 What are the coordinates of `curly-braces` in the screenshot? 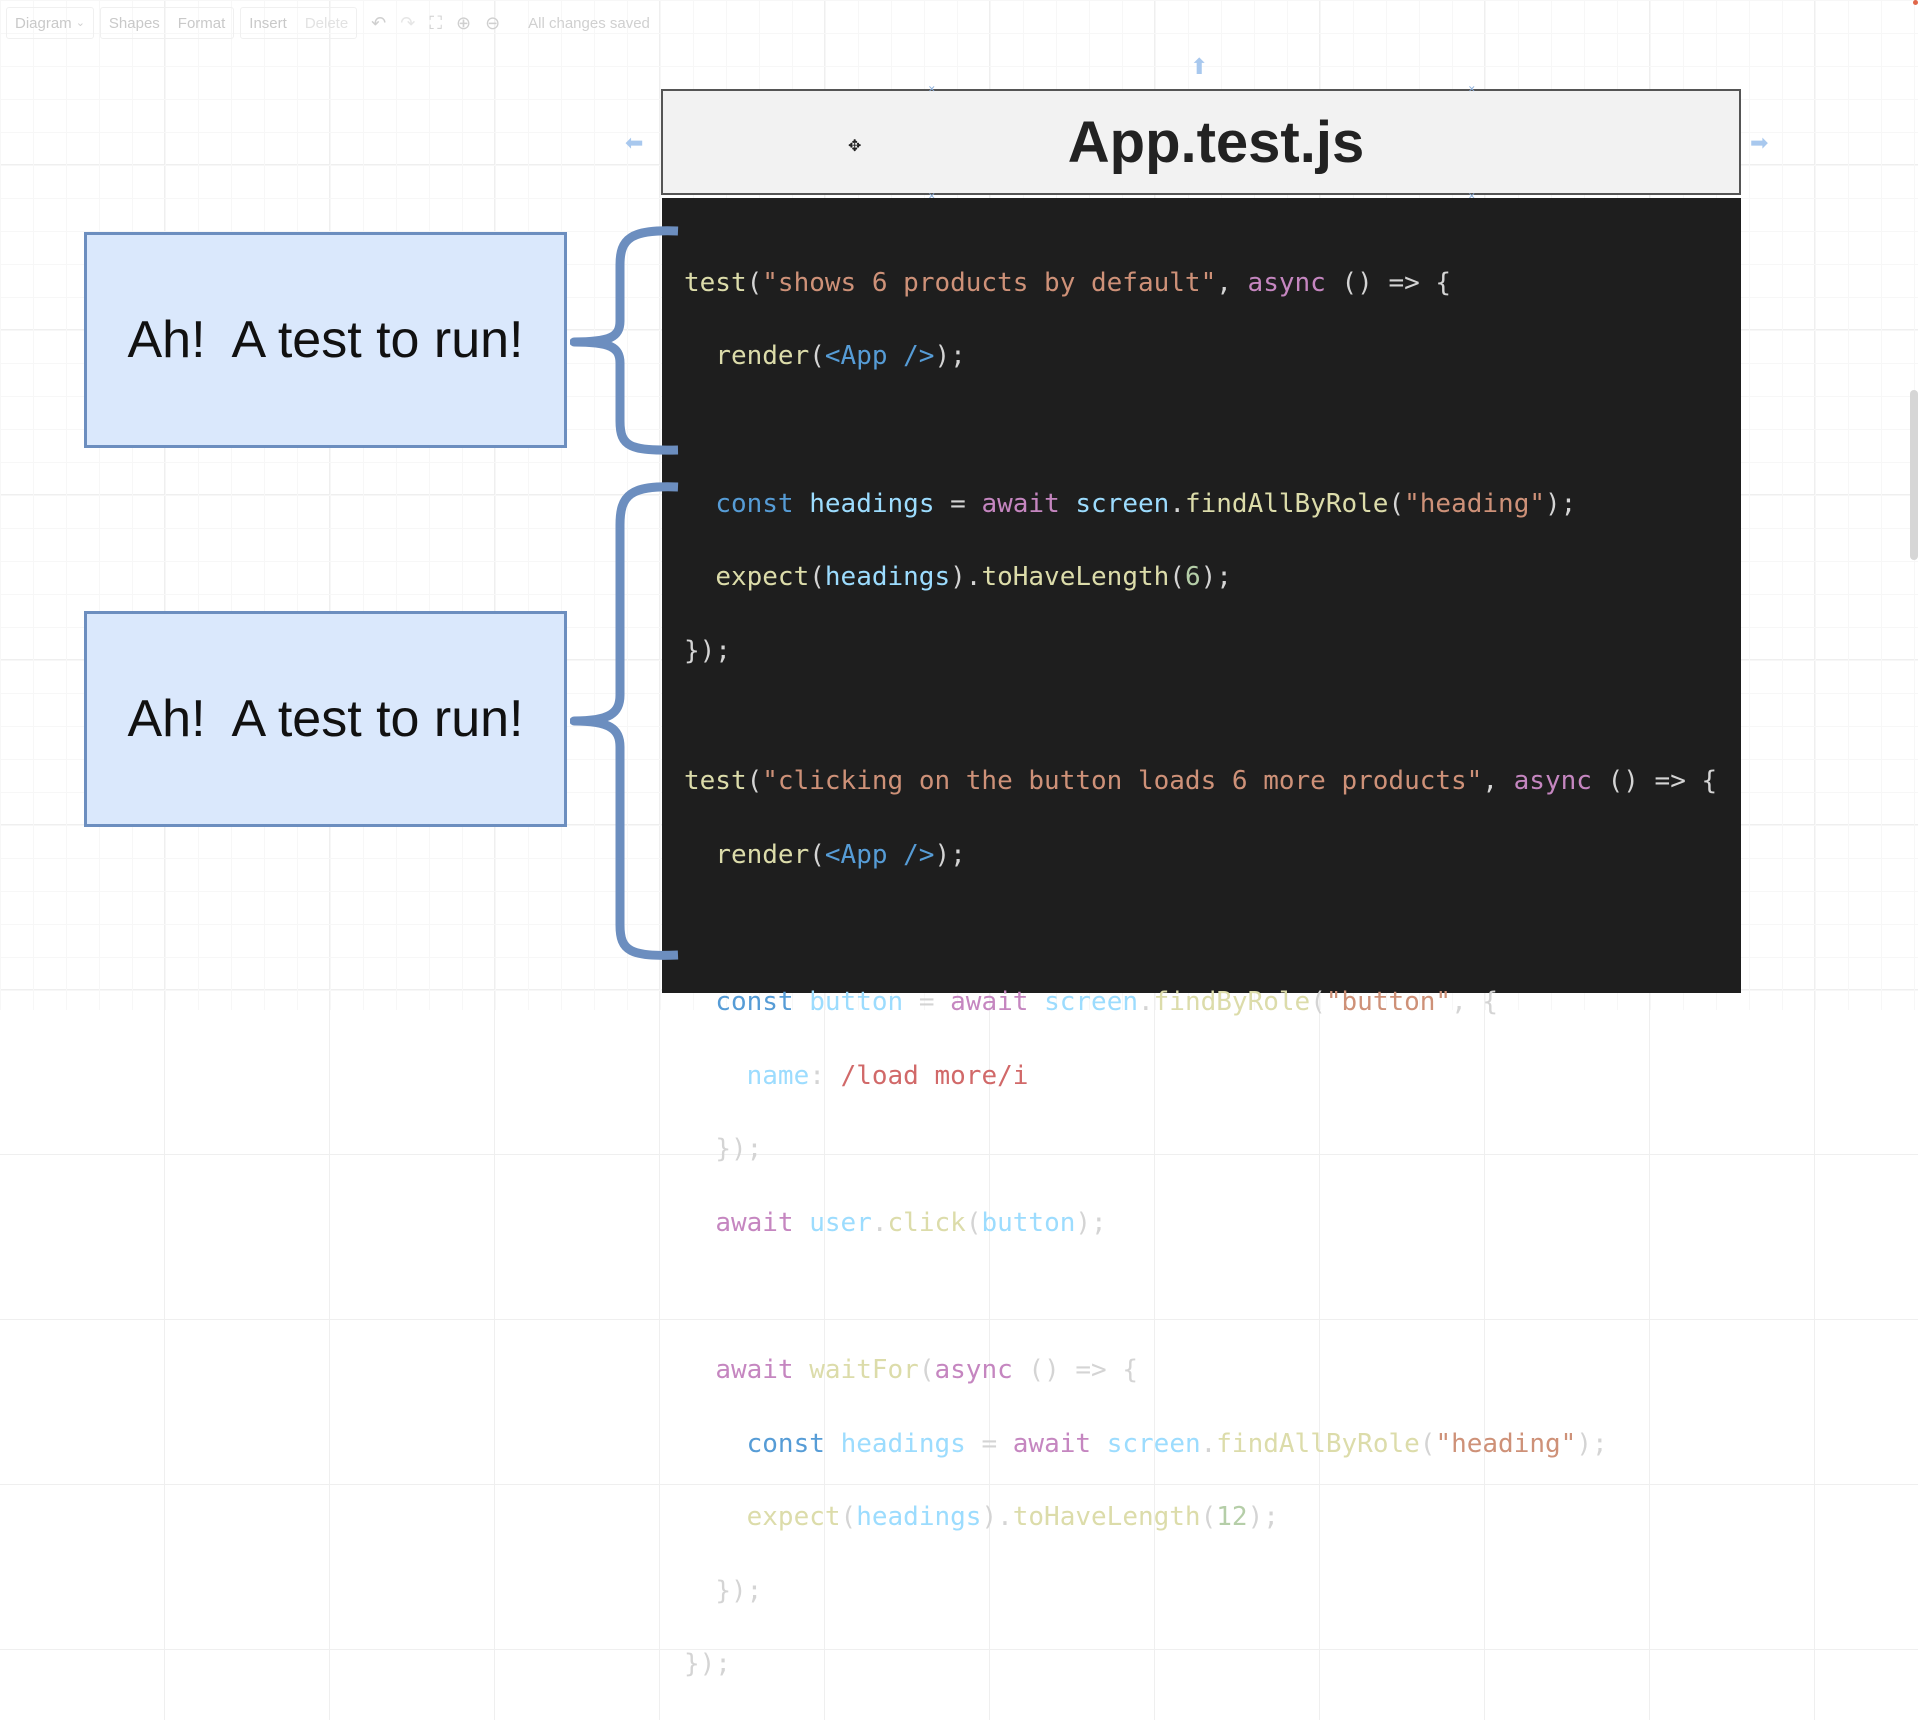 It's located at (624, 593).